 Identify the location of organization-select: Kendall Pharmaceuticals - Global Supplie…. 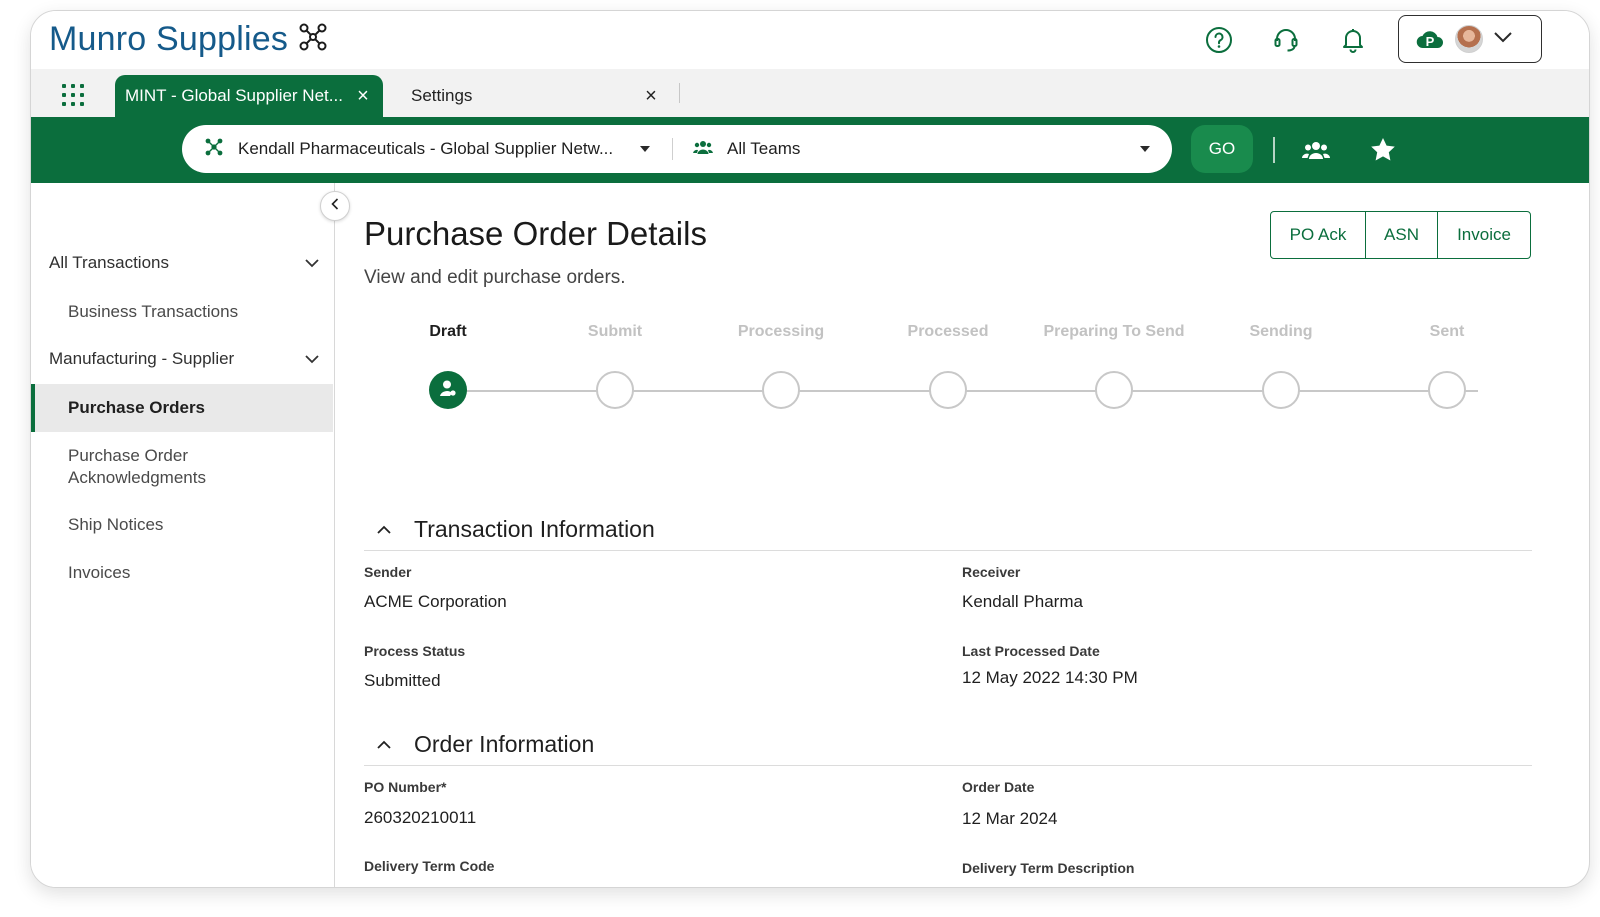
(427, 149).